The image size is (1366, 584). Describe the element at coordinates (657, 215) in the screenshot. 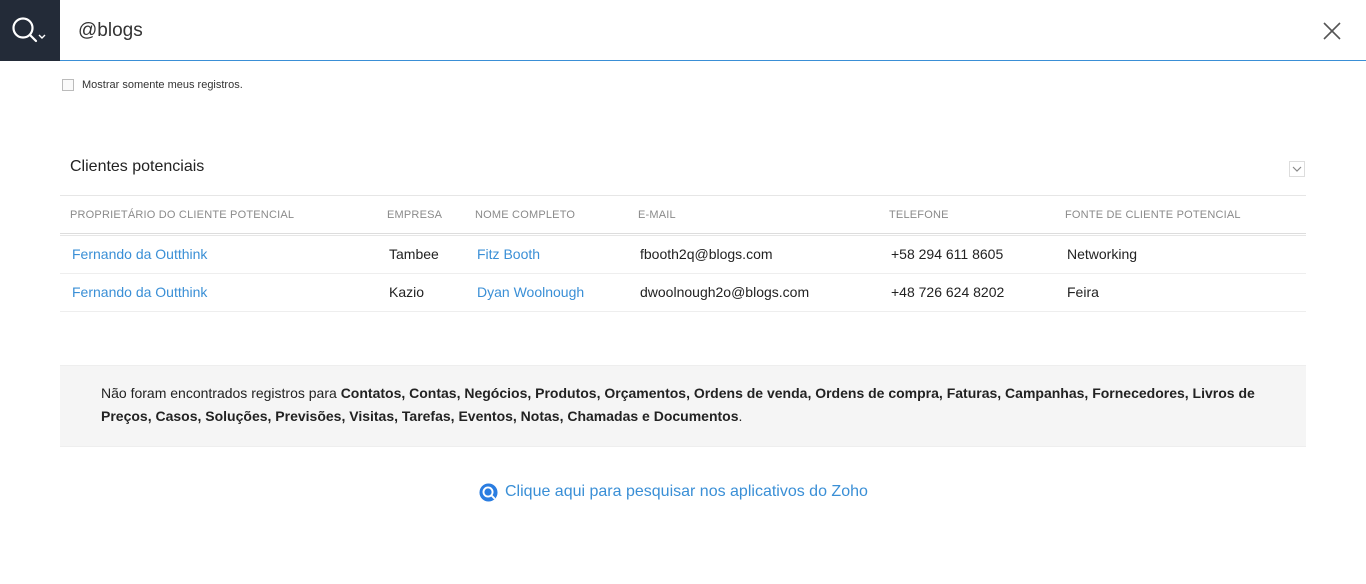

I see `column-header-email: E-MAIL` at that location.